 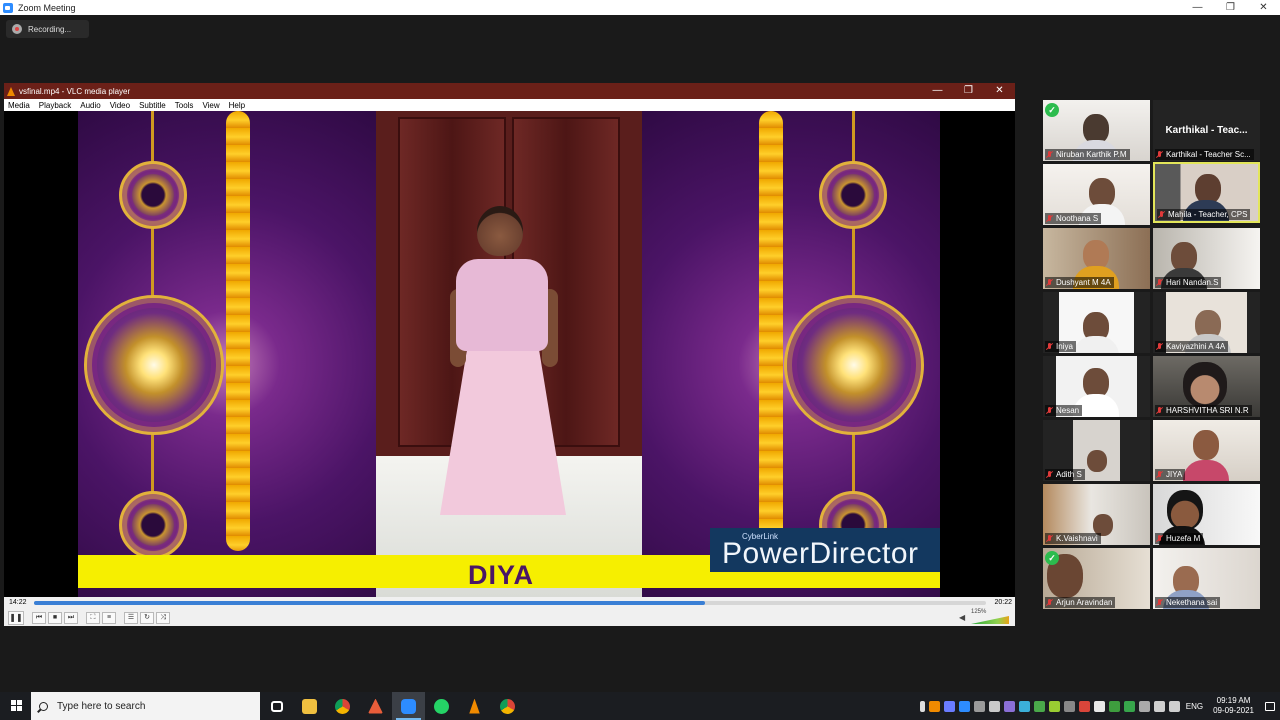 I want to click on participant-tile: HARSHVITHA SRI N.R, so click(x=1206, y=386).